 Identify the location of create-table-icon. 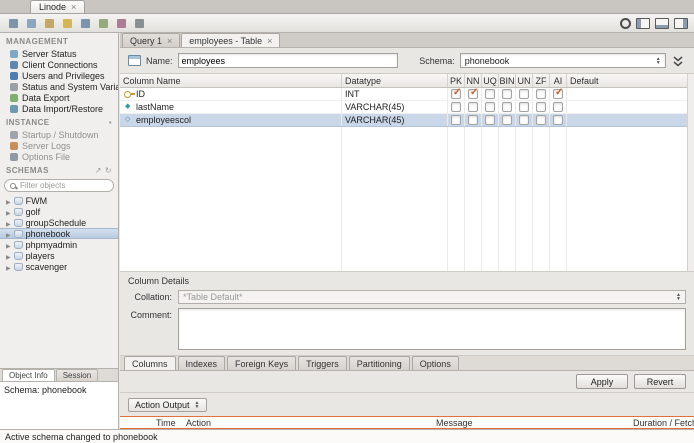
(85, 23).